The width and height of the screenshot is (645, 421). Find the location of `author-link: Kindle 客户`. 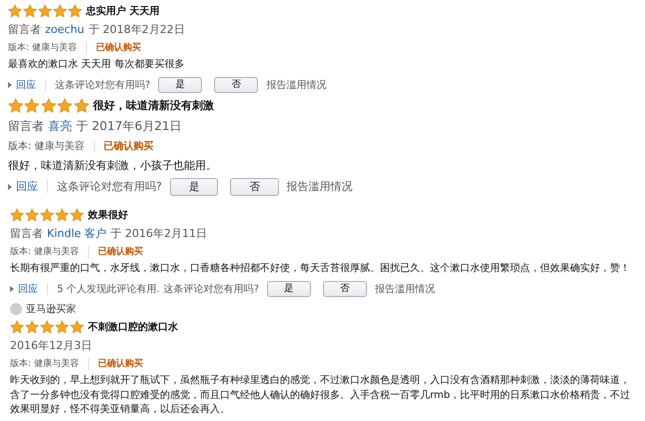

author-link: Kindle 客户 is located at coordinates (77, 233).